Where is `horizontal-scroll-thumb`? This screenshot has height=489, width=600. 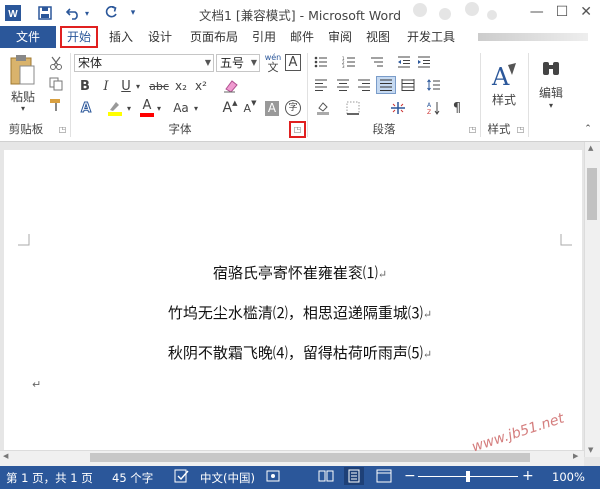 horizontal-scroll-thumb is located at coordinates (310, 457).